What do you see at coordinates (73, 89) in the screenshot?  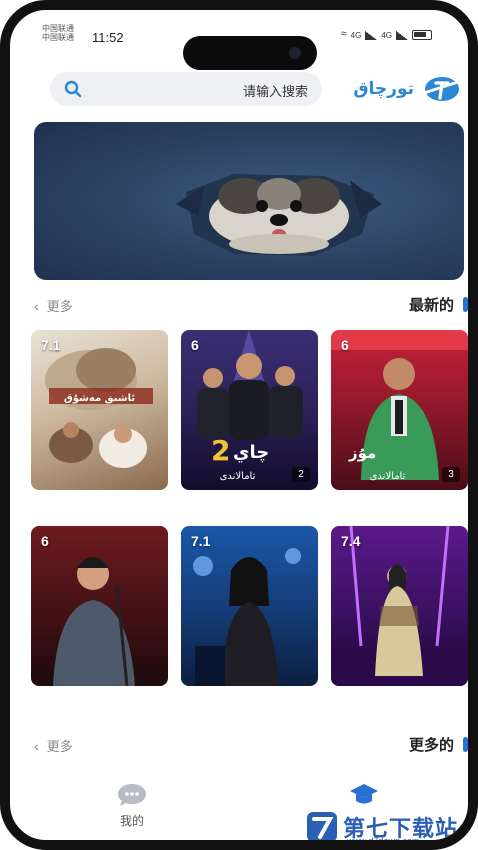 I see `search-icon` at bounding box center [73, 89].